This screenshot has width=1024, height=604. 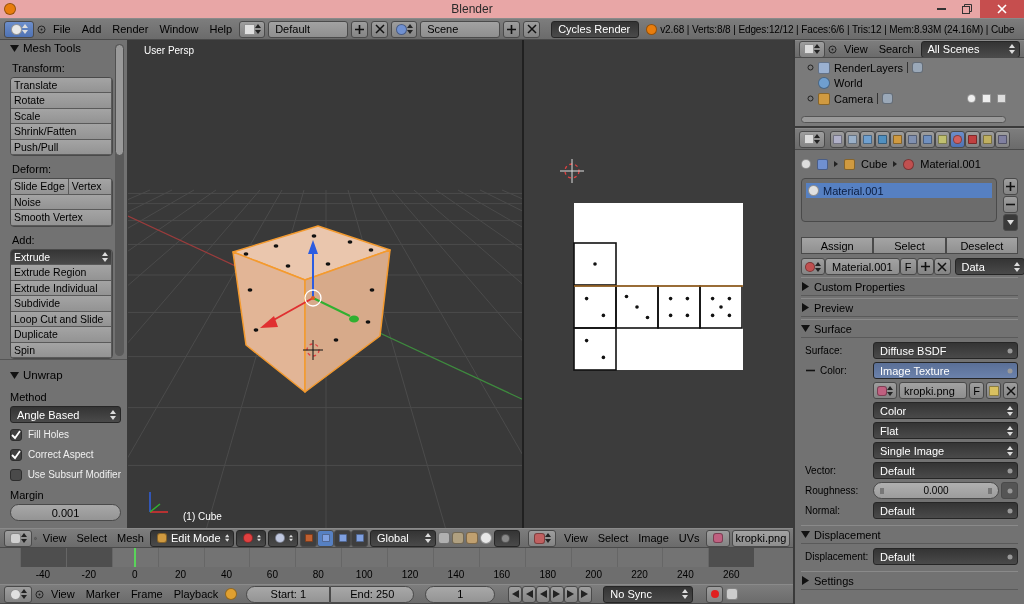 I want to click on menu-item: Frame, so click(x=146, y=594).